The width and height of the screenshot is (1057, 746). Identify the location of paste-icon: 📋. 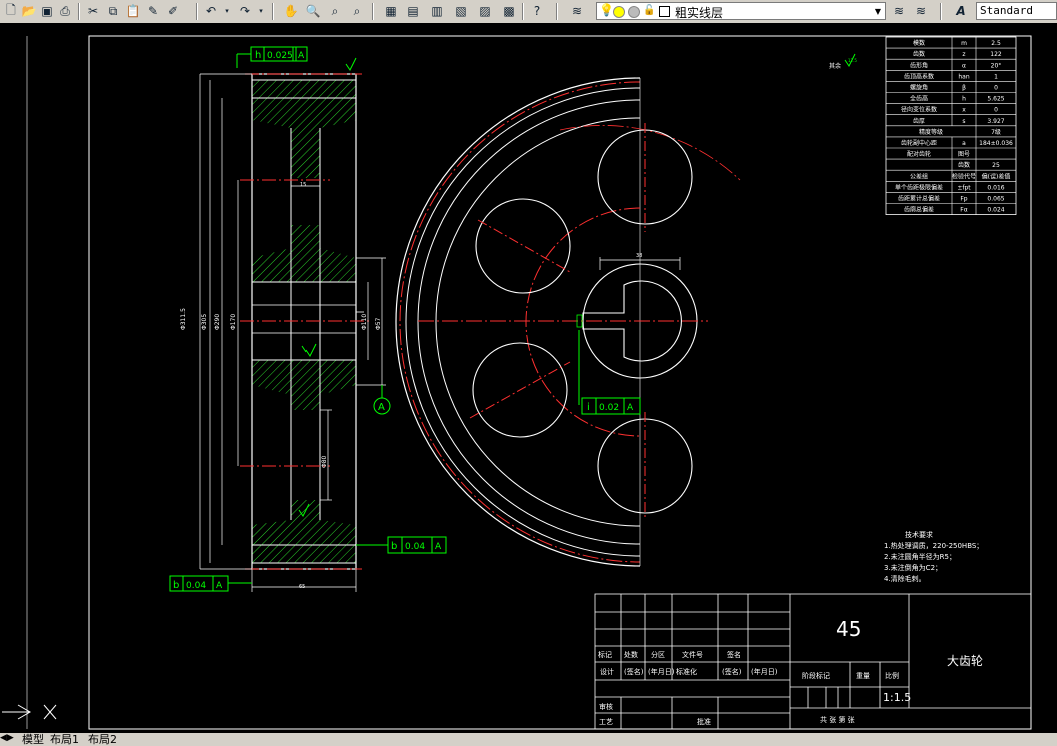
(133, 11).